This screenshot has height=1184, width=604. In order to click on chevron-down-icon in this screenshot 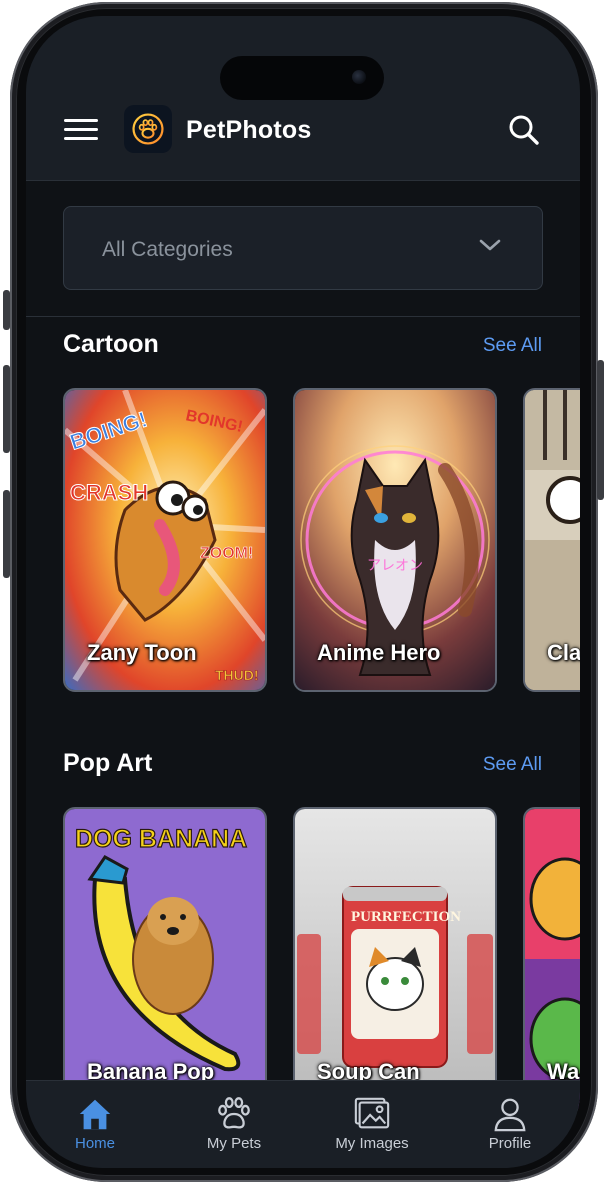, I will do `click(490, 245)`.